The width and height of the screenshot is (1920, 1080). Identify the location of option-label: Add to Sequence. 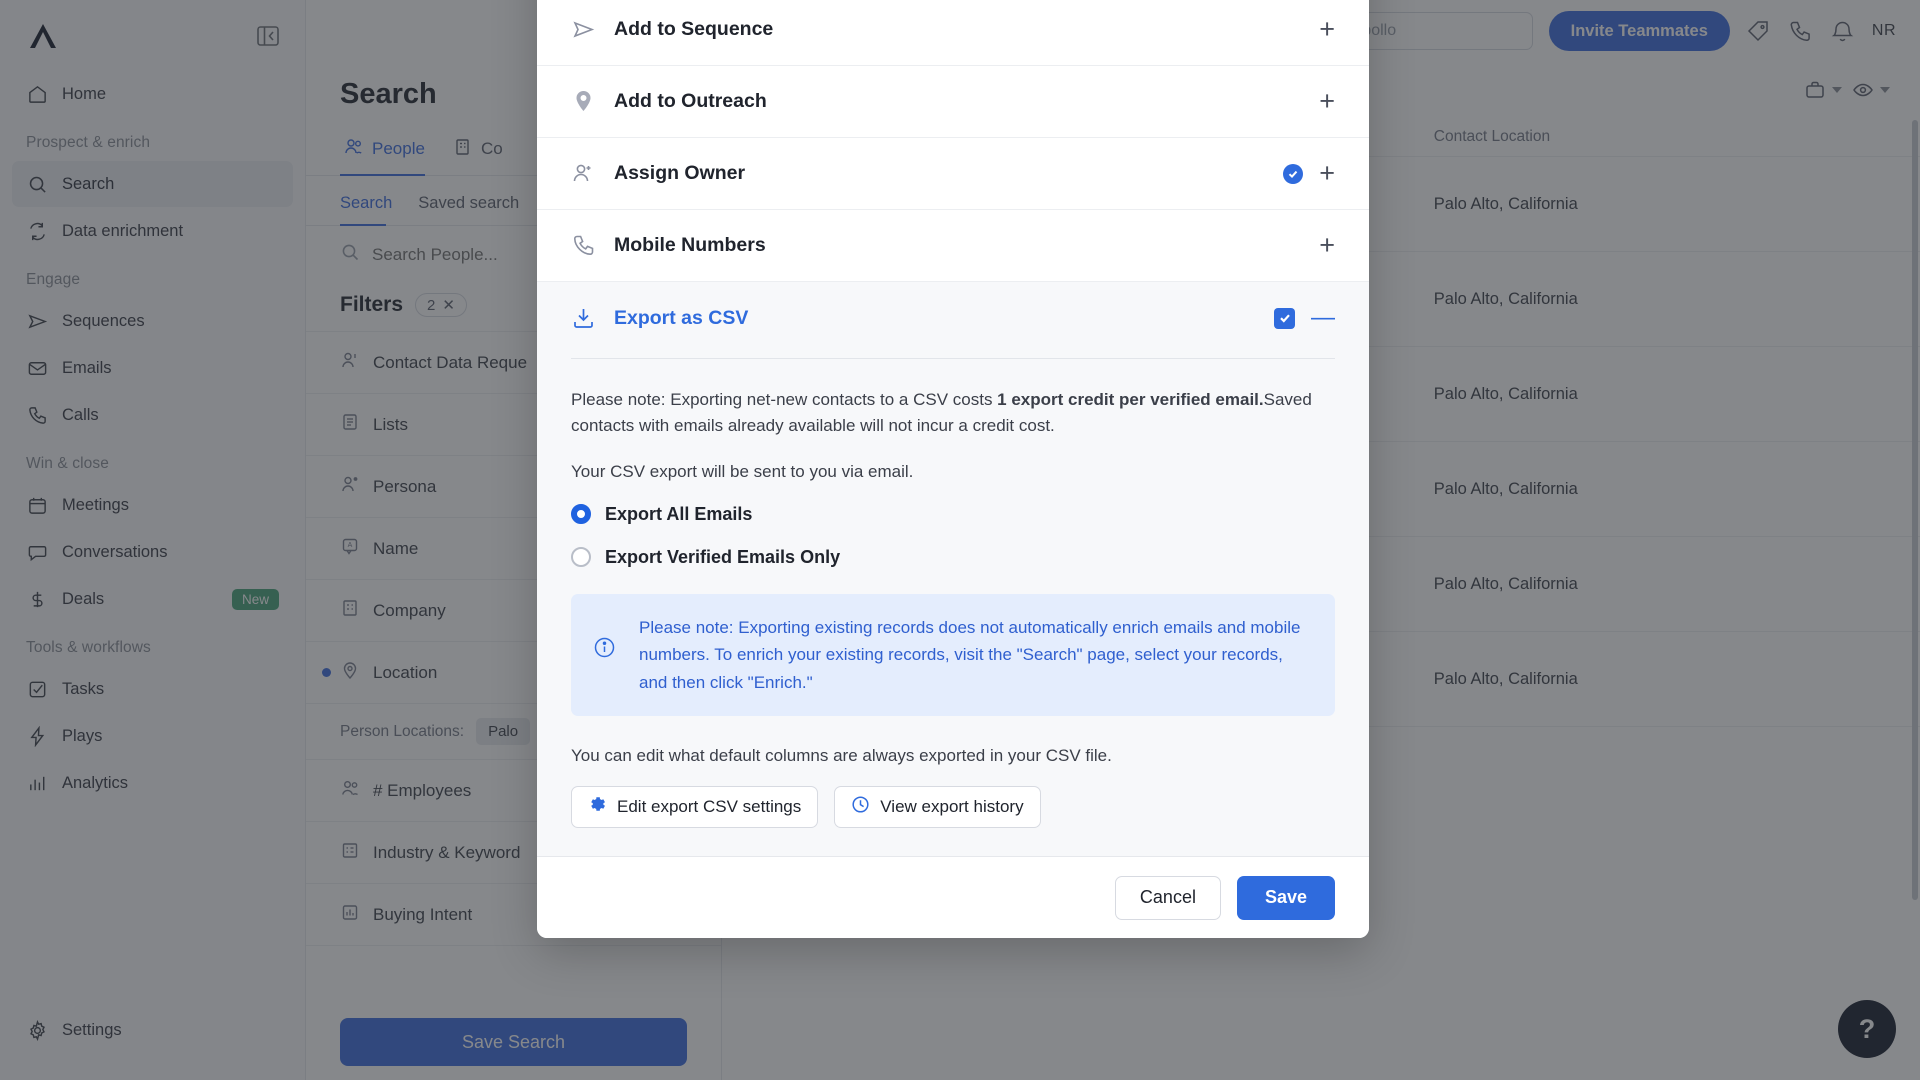
(694, 29).